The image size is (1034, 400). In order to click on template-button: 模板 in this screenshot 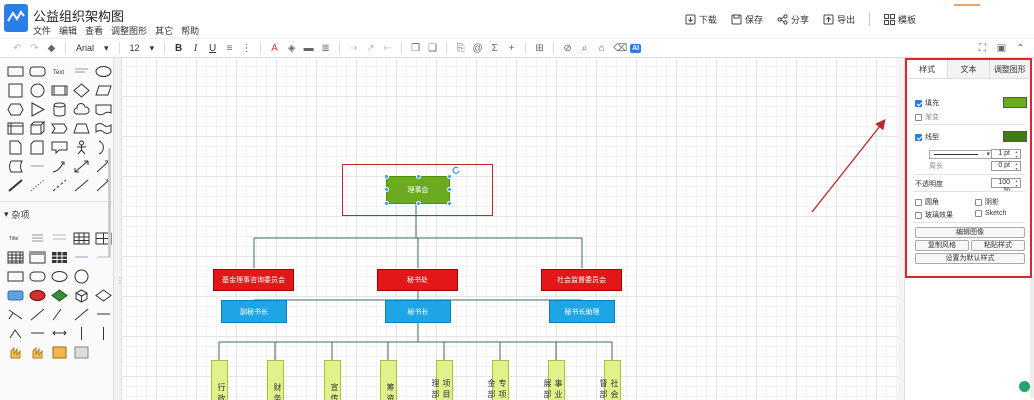, I will do `click(899, 19)`.